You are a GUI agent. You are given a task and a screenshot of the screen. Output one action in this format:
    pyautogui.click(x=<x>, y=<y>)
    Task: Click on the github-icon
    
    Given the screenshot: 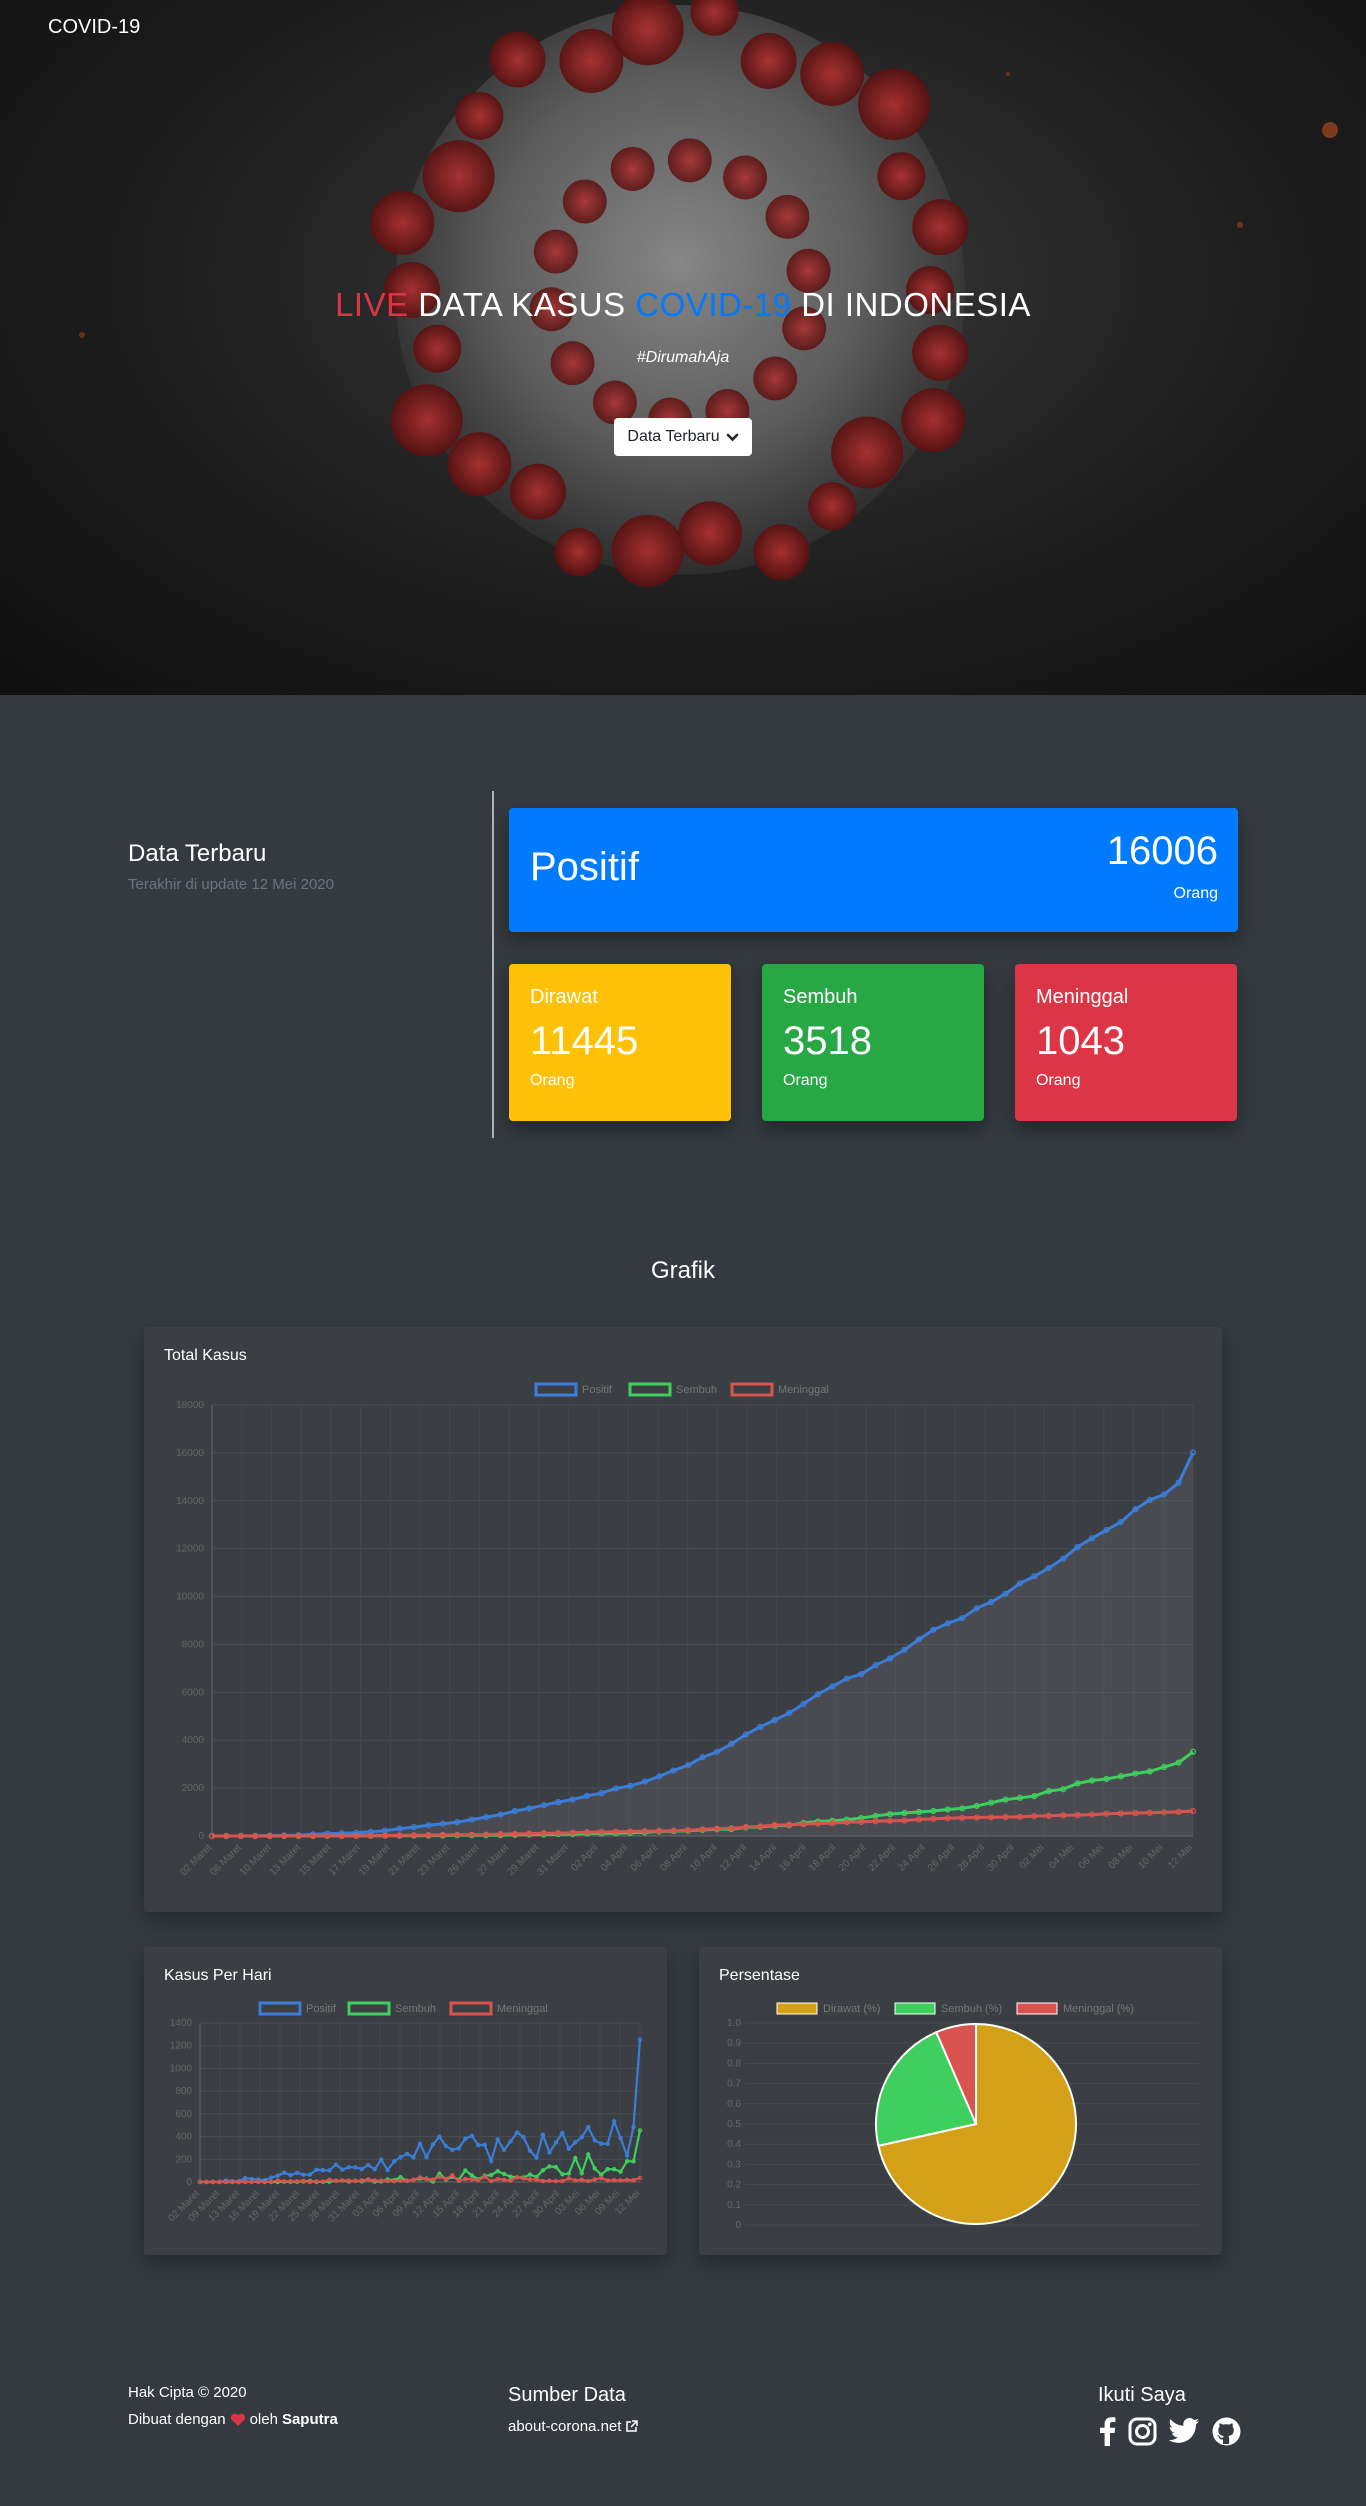 What is the action you would take?
    pyautogui.click(x=1226, y=2431)
    